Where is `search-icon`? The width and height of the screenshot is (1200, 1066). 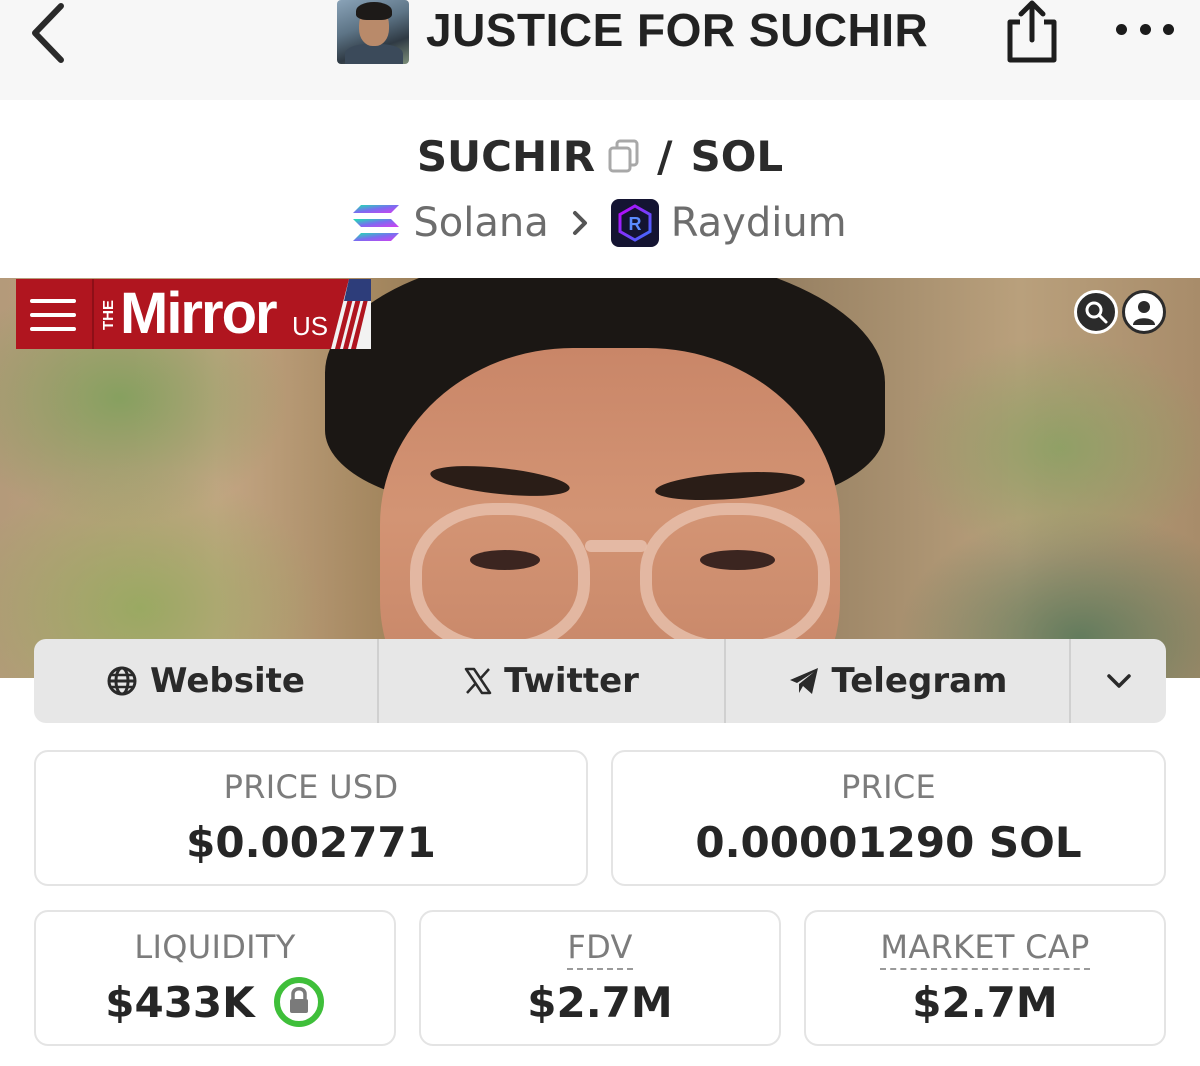
search-icon is located at coordinates (1096, 312).